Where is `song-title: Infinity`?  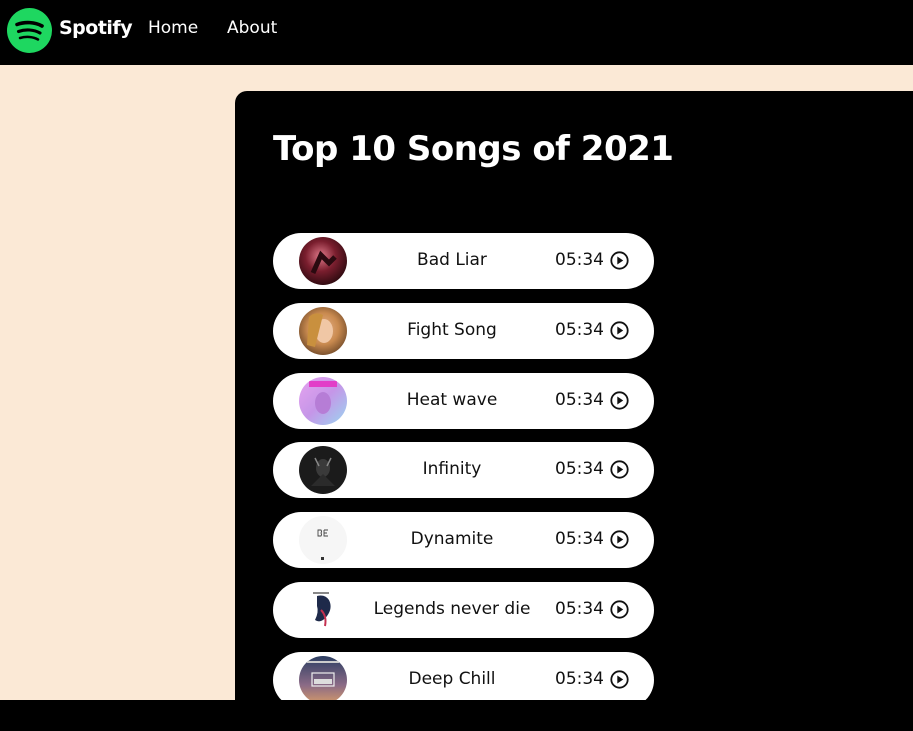 song-title: Infinity is located at coordinates (452, 469).